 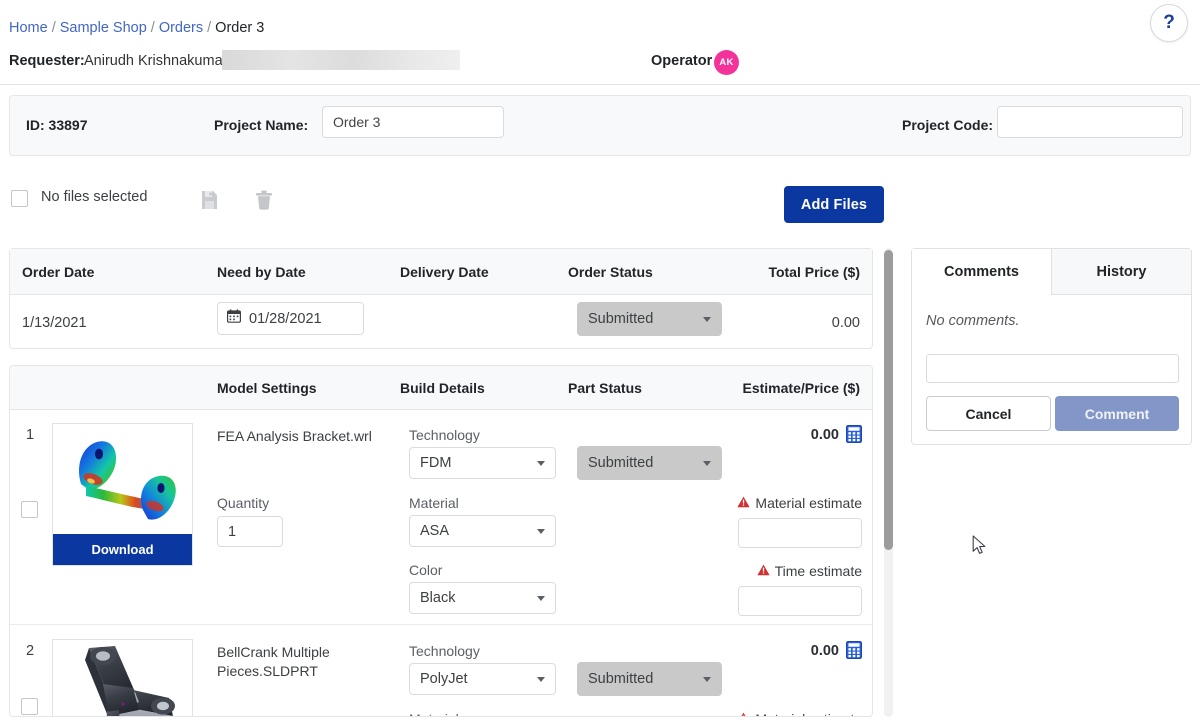 What do you see at coordinates (435, 531) in the screenshot?
I see `material-value: ASA` at bounding box center [435, 531].